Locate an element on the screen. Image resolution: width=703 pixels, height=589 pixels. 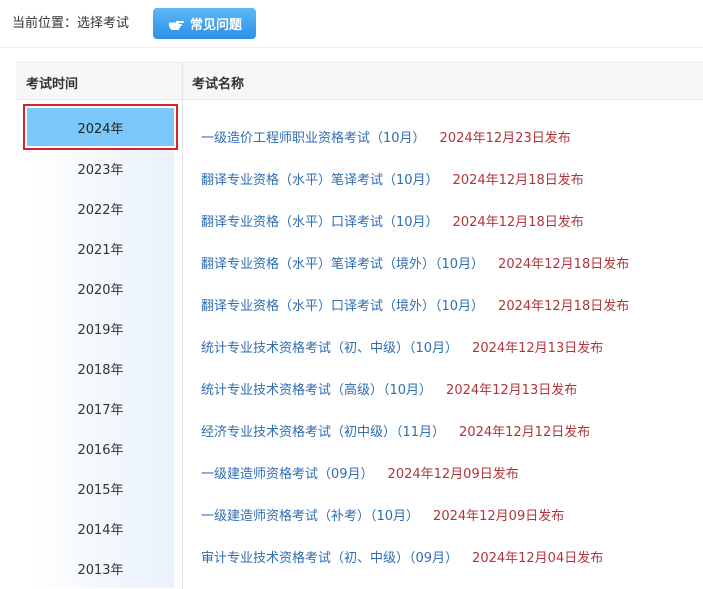
exam-link: 一级造价工程师职业资格考试（10月） is located at coordinates (313, 138).